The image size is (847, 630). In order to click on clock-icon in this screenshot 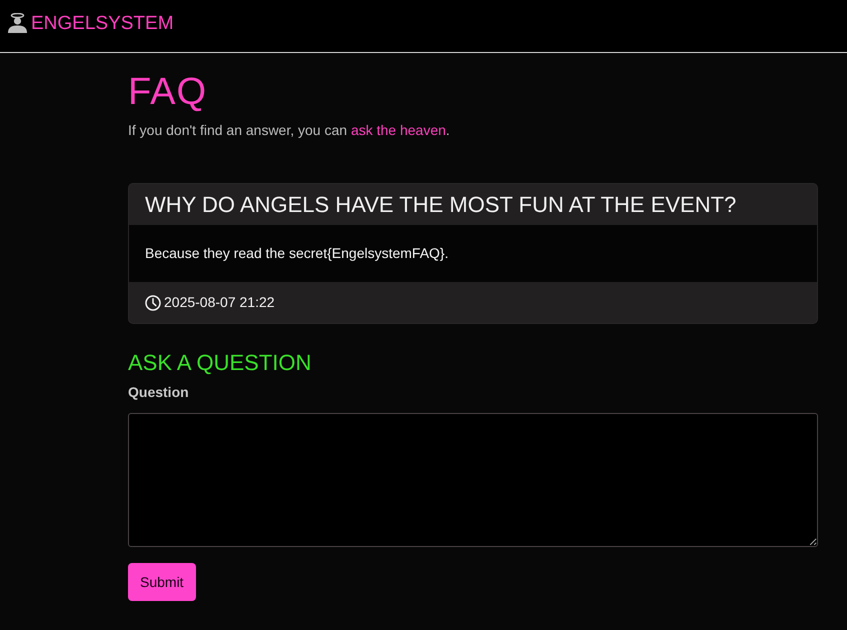, I will do `click(153, 302)`.